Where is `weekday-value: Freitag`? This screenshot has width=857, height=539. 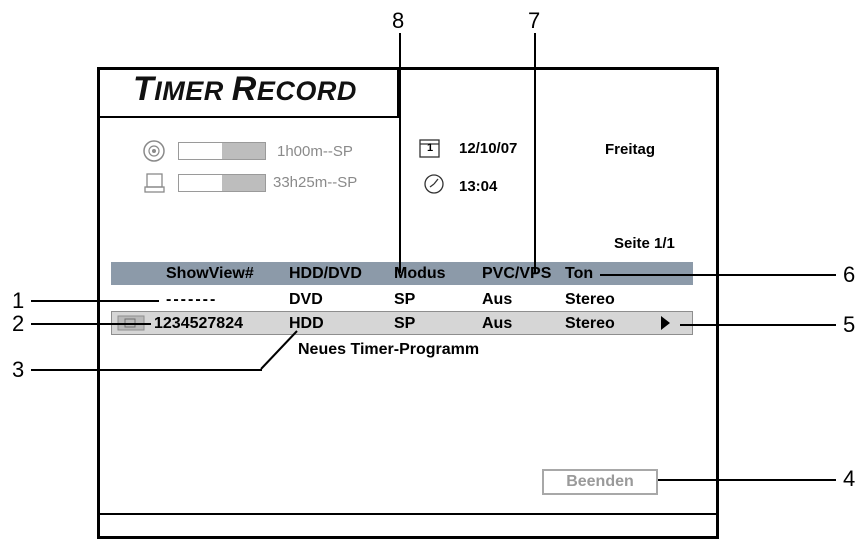
weekday-value: Freitag is located at coordinates (630, 149).